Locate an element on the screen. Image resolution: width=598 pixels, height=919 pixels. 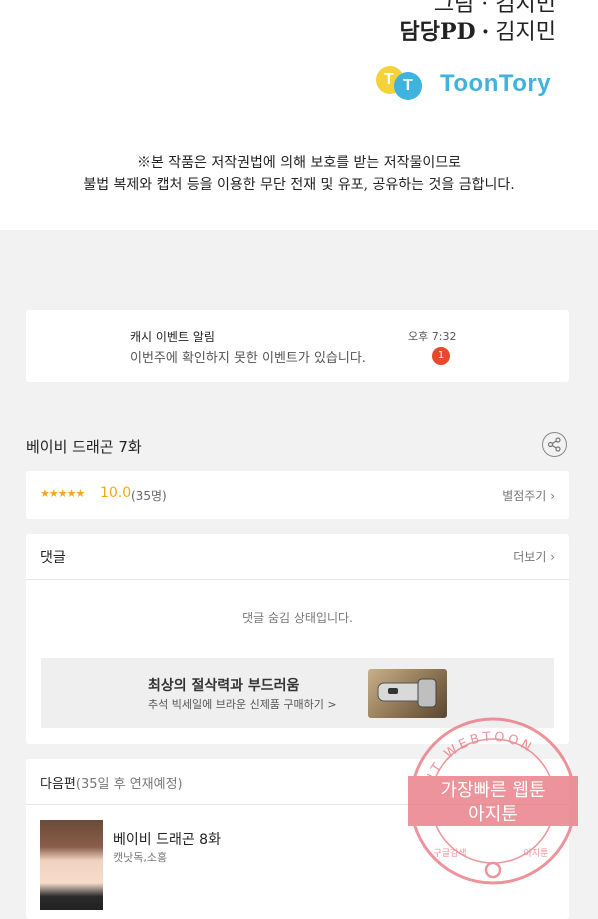
watermark-main-line-2: 아지툰 is located at coordinates (493, 814).